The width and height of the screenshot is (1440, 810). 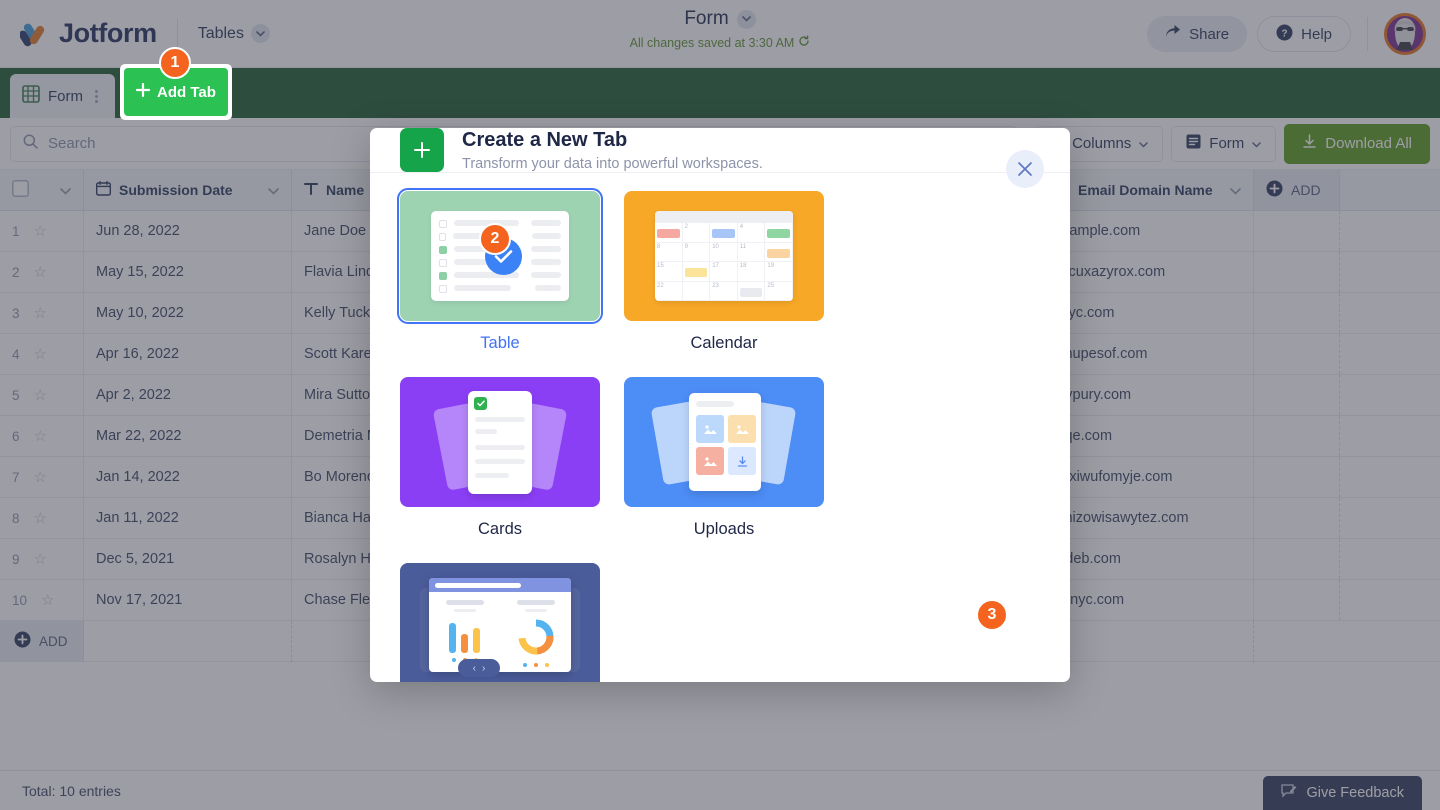 What do you see at coordinates (474, 668) in the screenshot?
I see `chevron-left-icon: ‹` at bounding box center [474, 668].